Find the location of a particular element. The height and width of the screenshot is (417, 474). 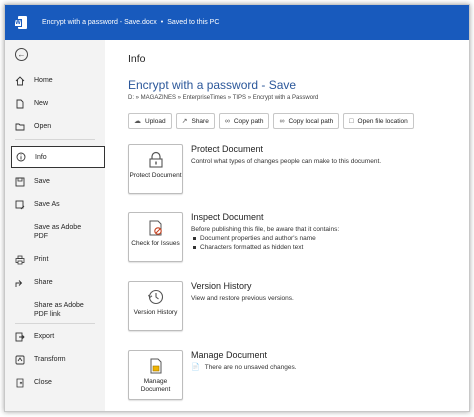

word-app-icon: W is located at coordinates (20, 22).